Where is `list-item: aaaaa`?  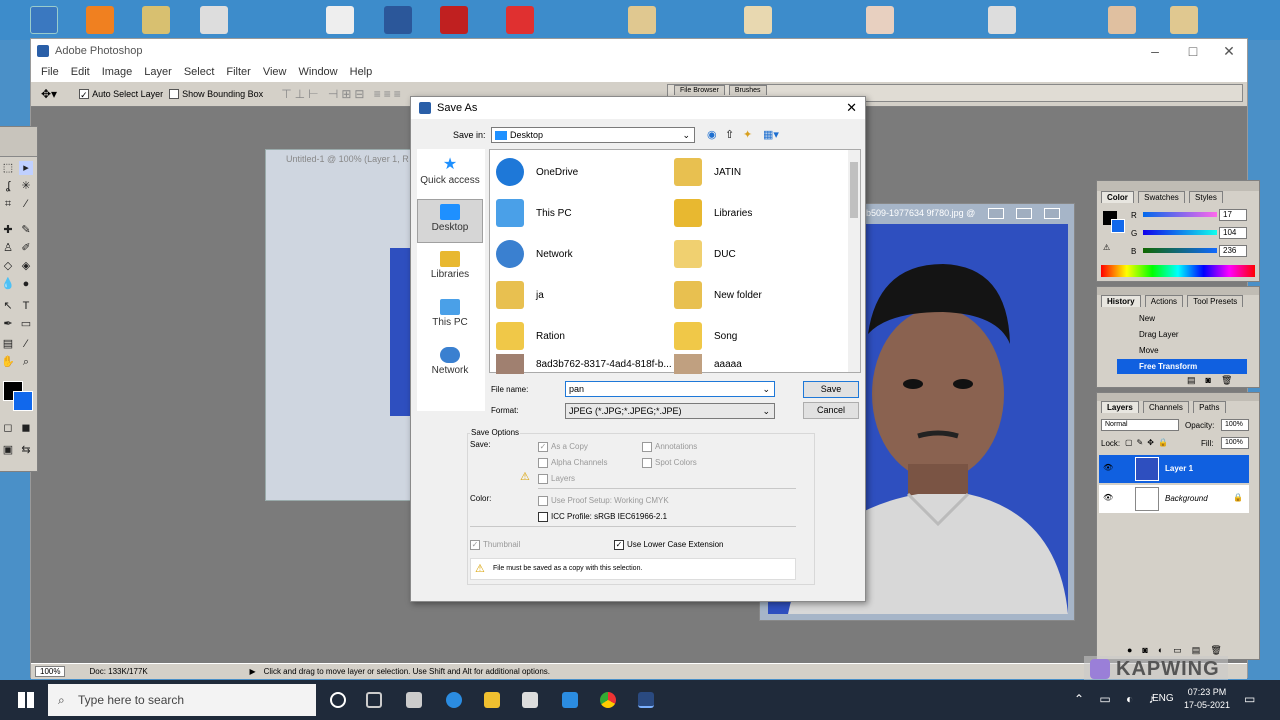 list-item: aaaaa is located at coordinates (708, 364).